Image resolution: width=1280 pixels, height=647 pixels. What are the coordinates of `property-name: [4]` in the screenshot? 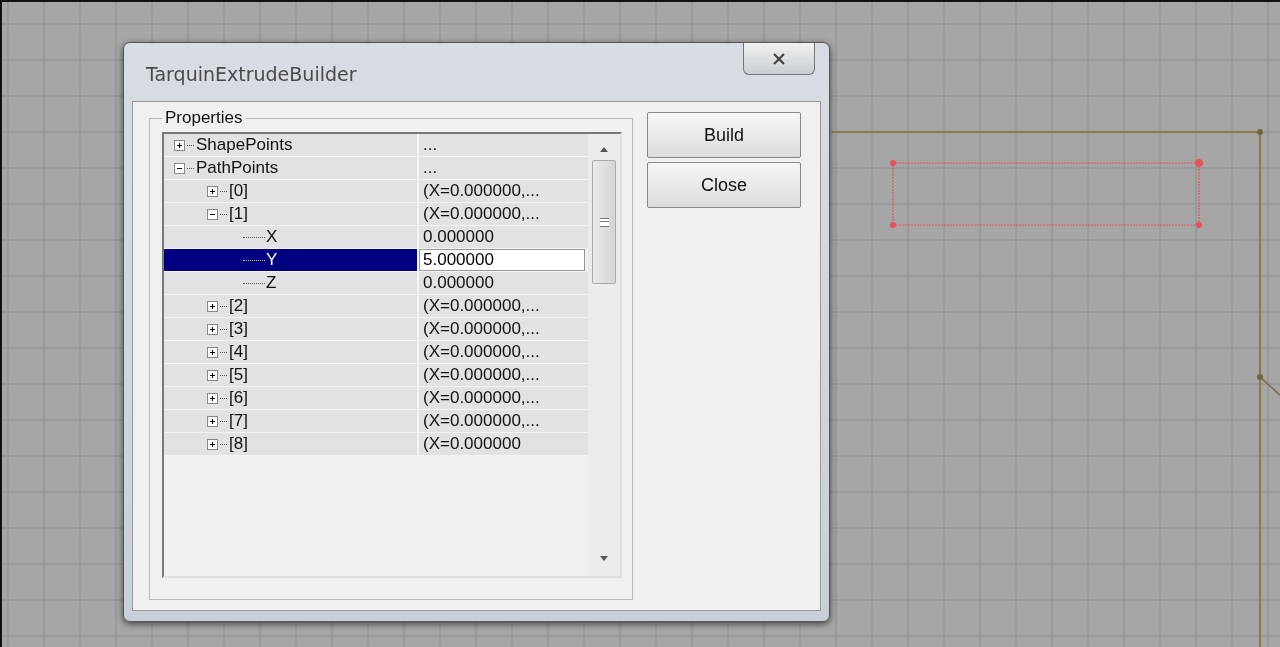 It's located at (291, 352).